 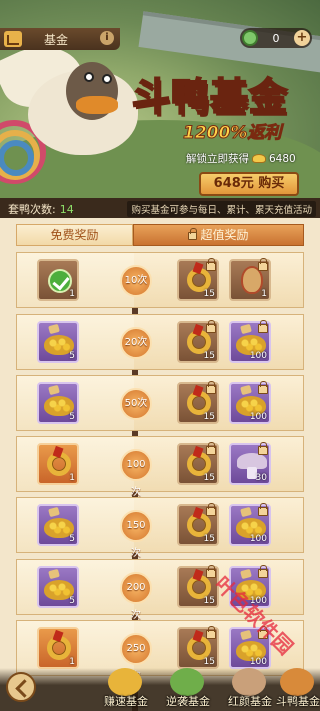 What do you see at coordinates (298, 701) in the screenshot?
I see `bottom-tab-label: 斗鸭基金` at bounding box center [298, 701].